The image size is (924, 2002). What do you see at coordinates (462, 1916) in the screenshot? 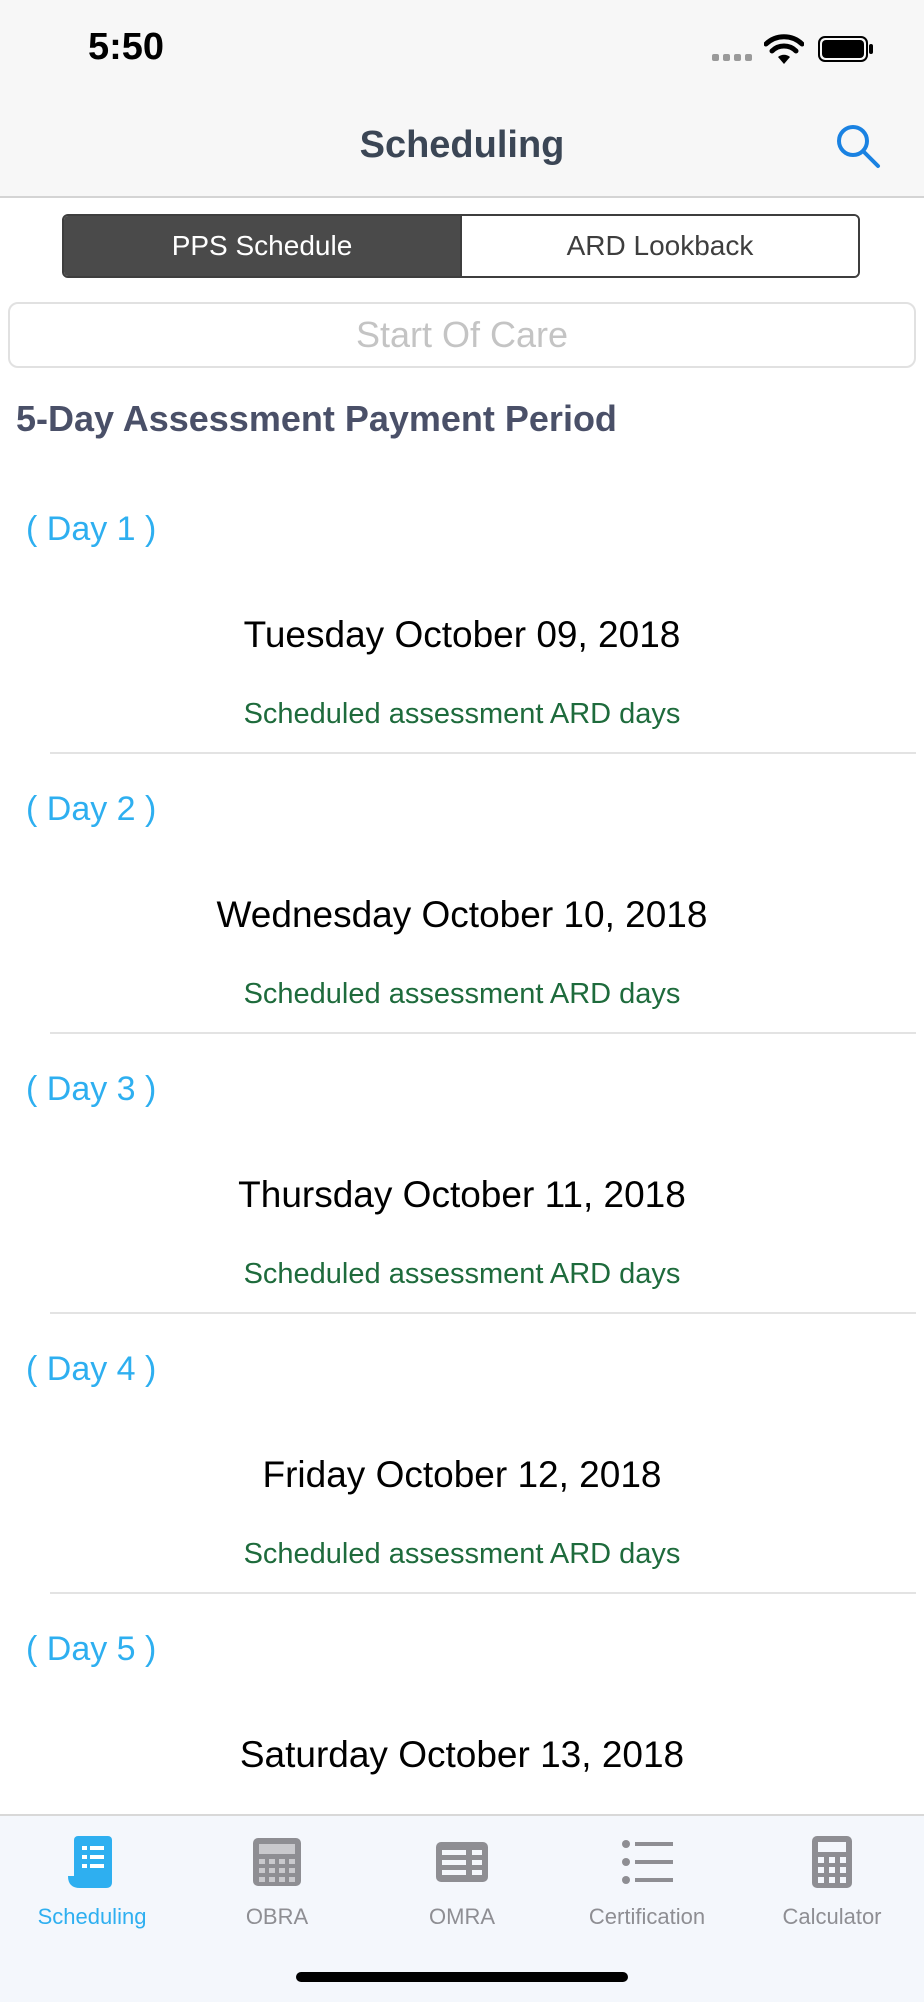
I see `tab-label: OMRA` at bounding box center [462, 1916].